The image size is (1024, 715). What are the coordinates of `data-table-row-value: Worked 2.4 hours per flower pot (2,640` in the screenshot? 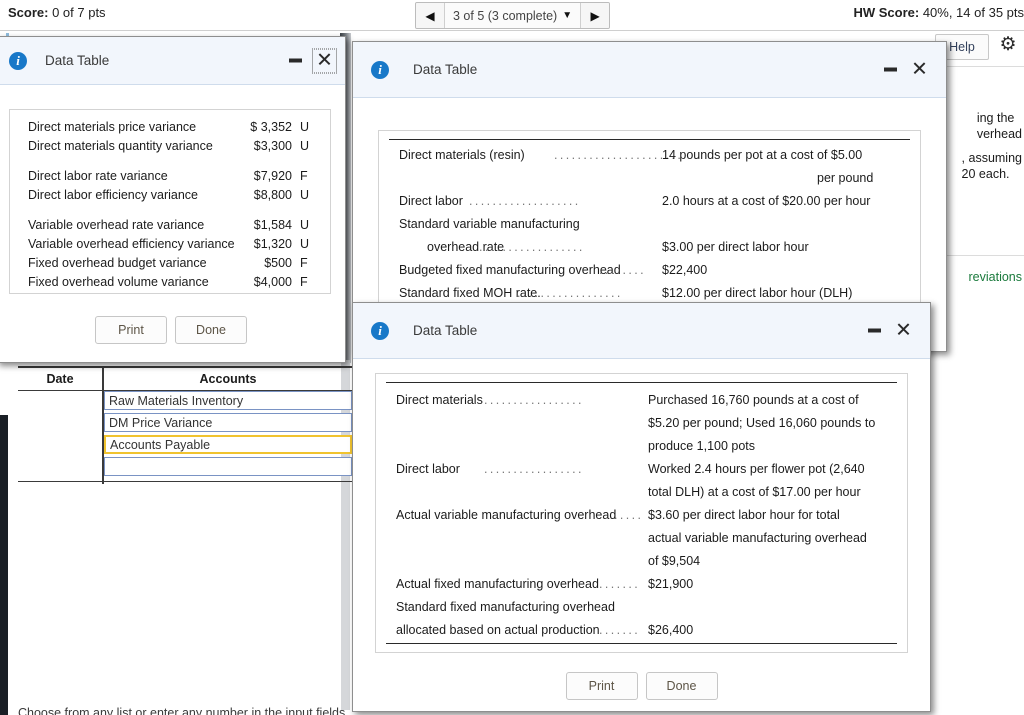 It's located at (756, 469).